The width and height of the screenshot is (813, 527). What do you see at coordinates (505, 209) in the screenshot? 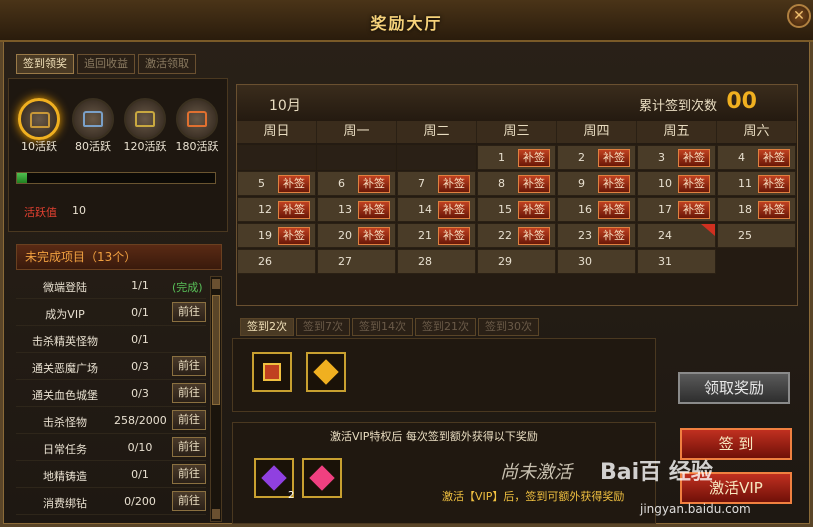
I see `day-number: 15` at bounding box center [505, 209].